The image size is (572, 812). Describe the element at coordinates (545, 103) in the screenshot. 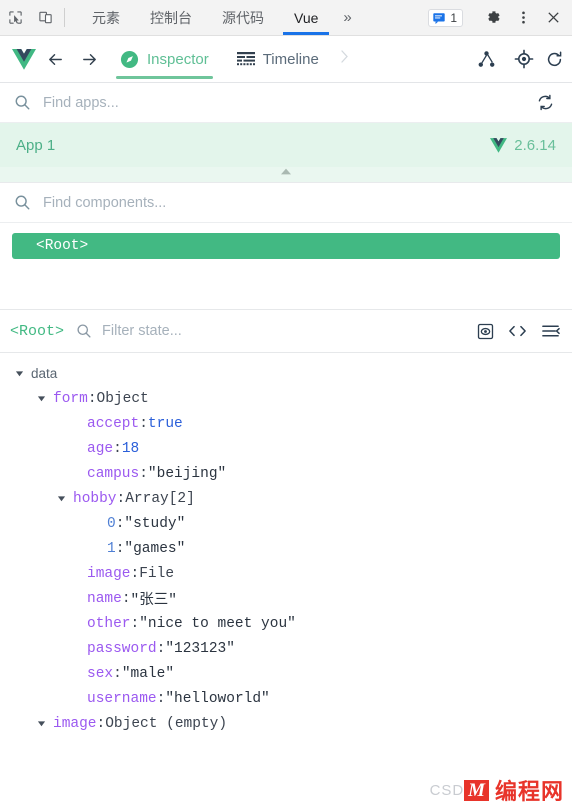

I see `refresh-apps-icon` at that location.